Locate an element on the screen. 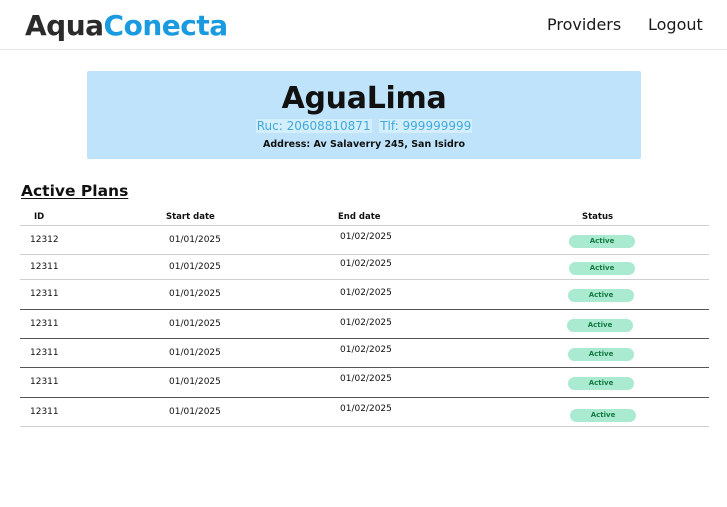  nav-logout-link: Logout is located at coordinates (675, 24).